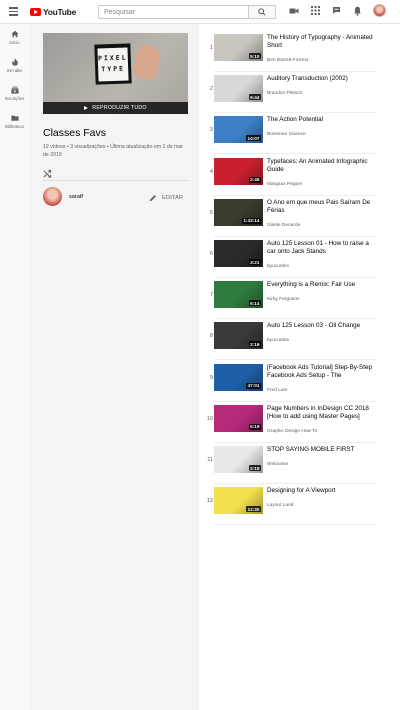 The height and width of the screenshot is (710, 400). What do you see at coordinates (286, 134) in the screenshot?
I see `video-channel: Bozeman Science` at bounding box center [286, 134].